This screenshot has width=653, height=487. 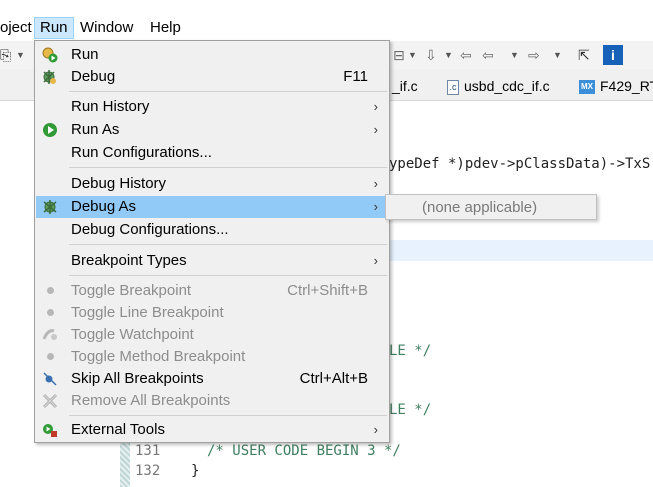 I want to click on menu-item-breakpoint-types: Breakpoint Types ›, so click(x=212, y=261).